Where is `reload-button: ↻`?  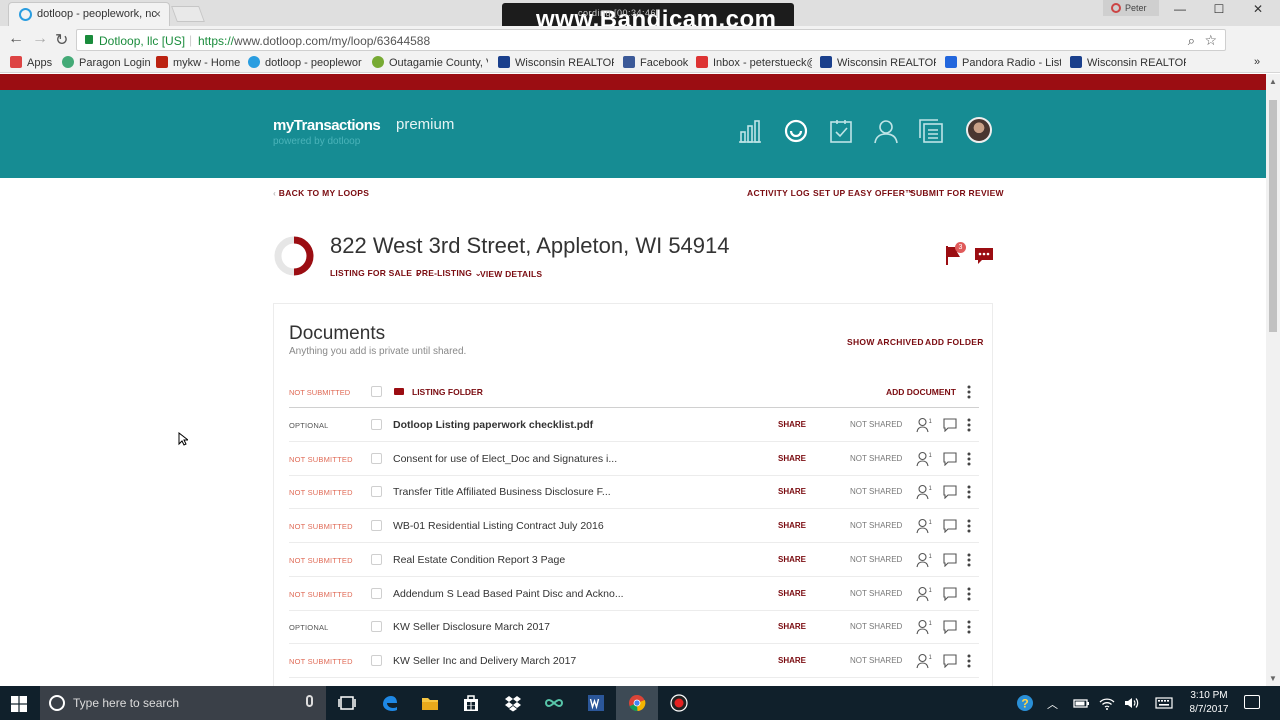
reload-button: ↻ is located at coordinates (61, 40).